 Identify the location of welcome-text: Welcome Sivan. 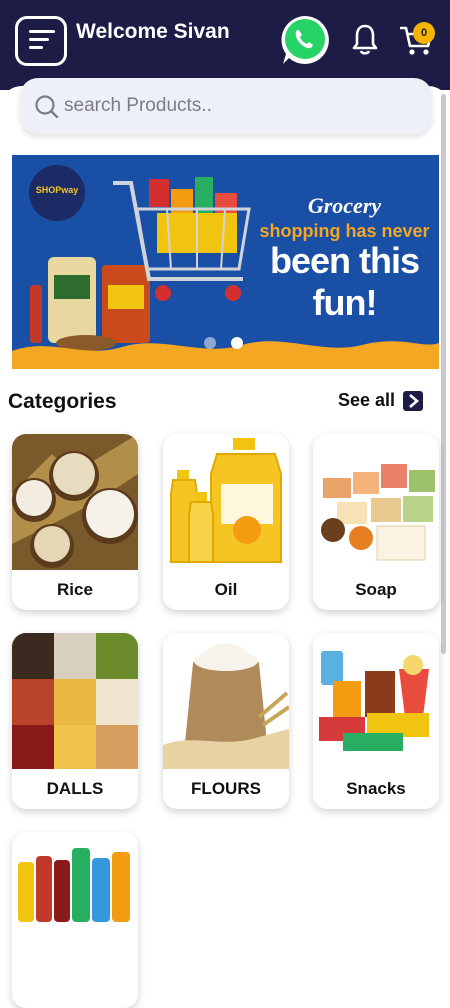
(153, 31).